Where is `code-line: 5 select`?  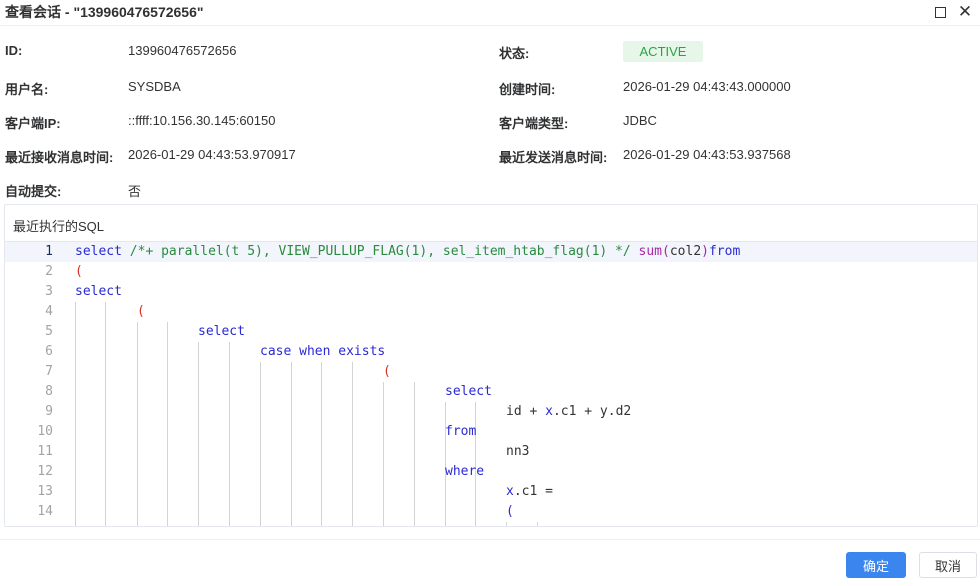
code-line: 5 select is located at coordinates (491, 332).